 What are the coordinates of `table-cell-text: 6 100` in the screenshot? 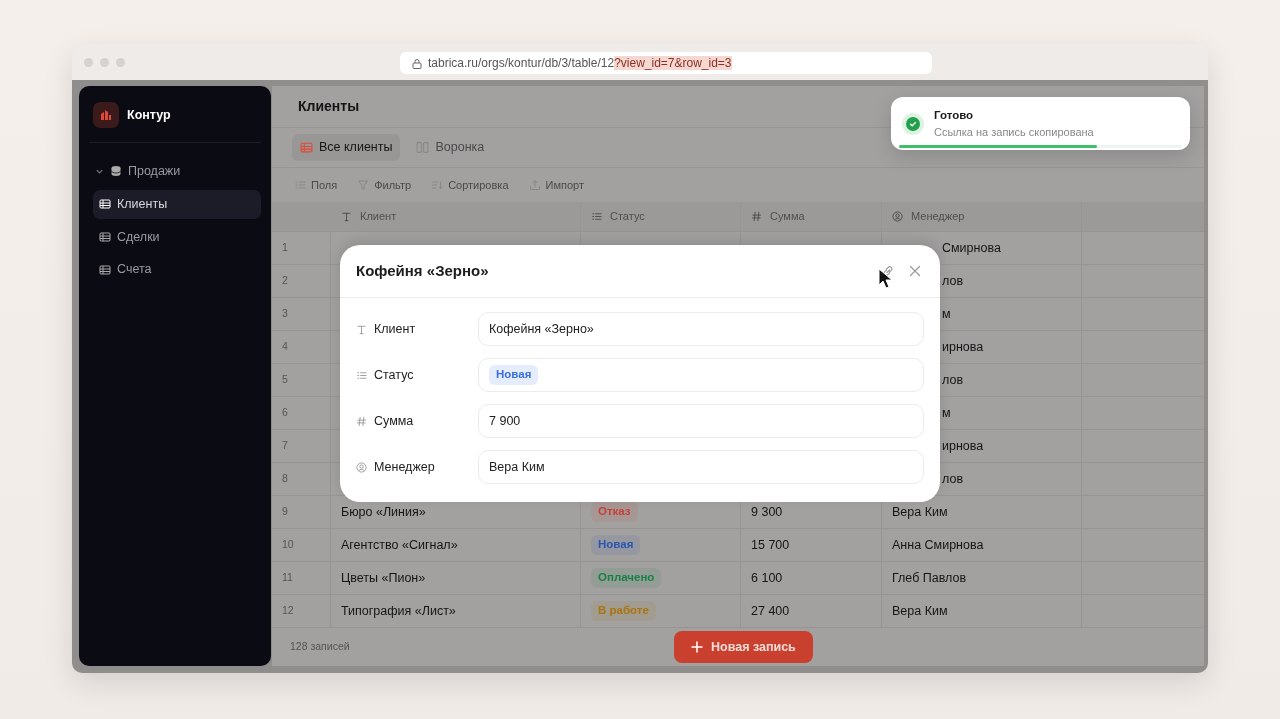 It's located at (767, 578).